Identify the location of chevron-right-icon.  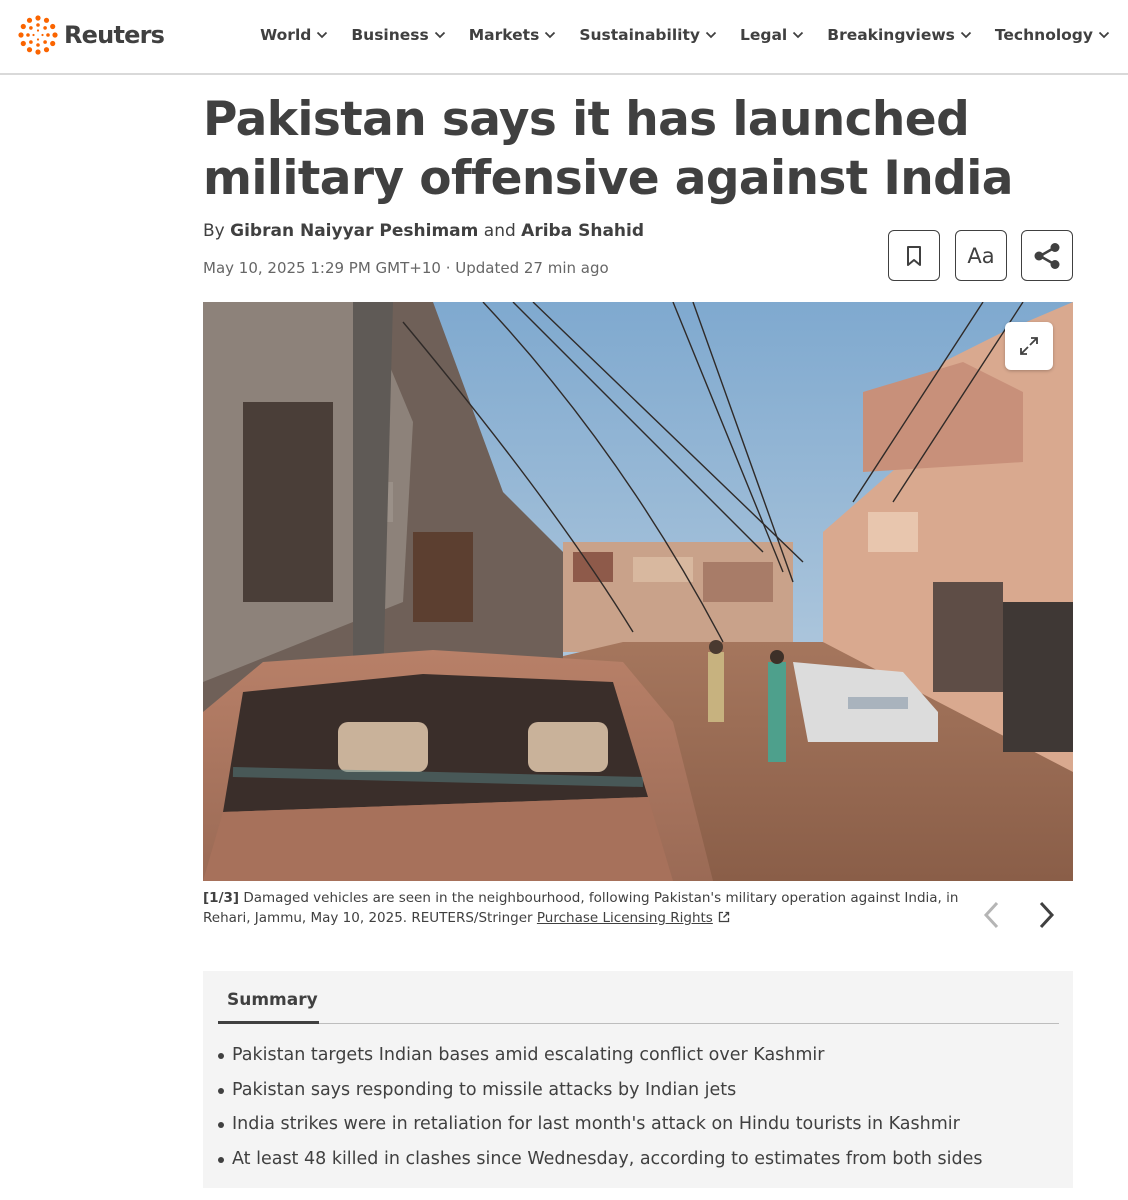
(1047, 915).